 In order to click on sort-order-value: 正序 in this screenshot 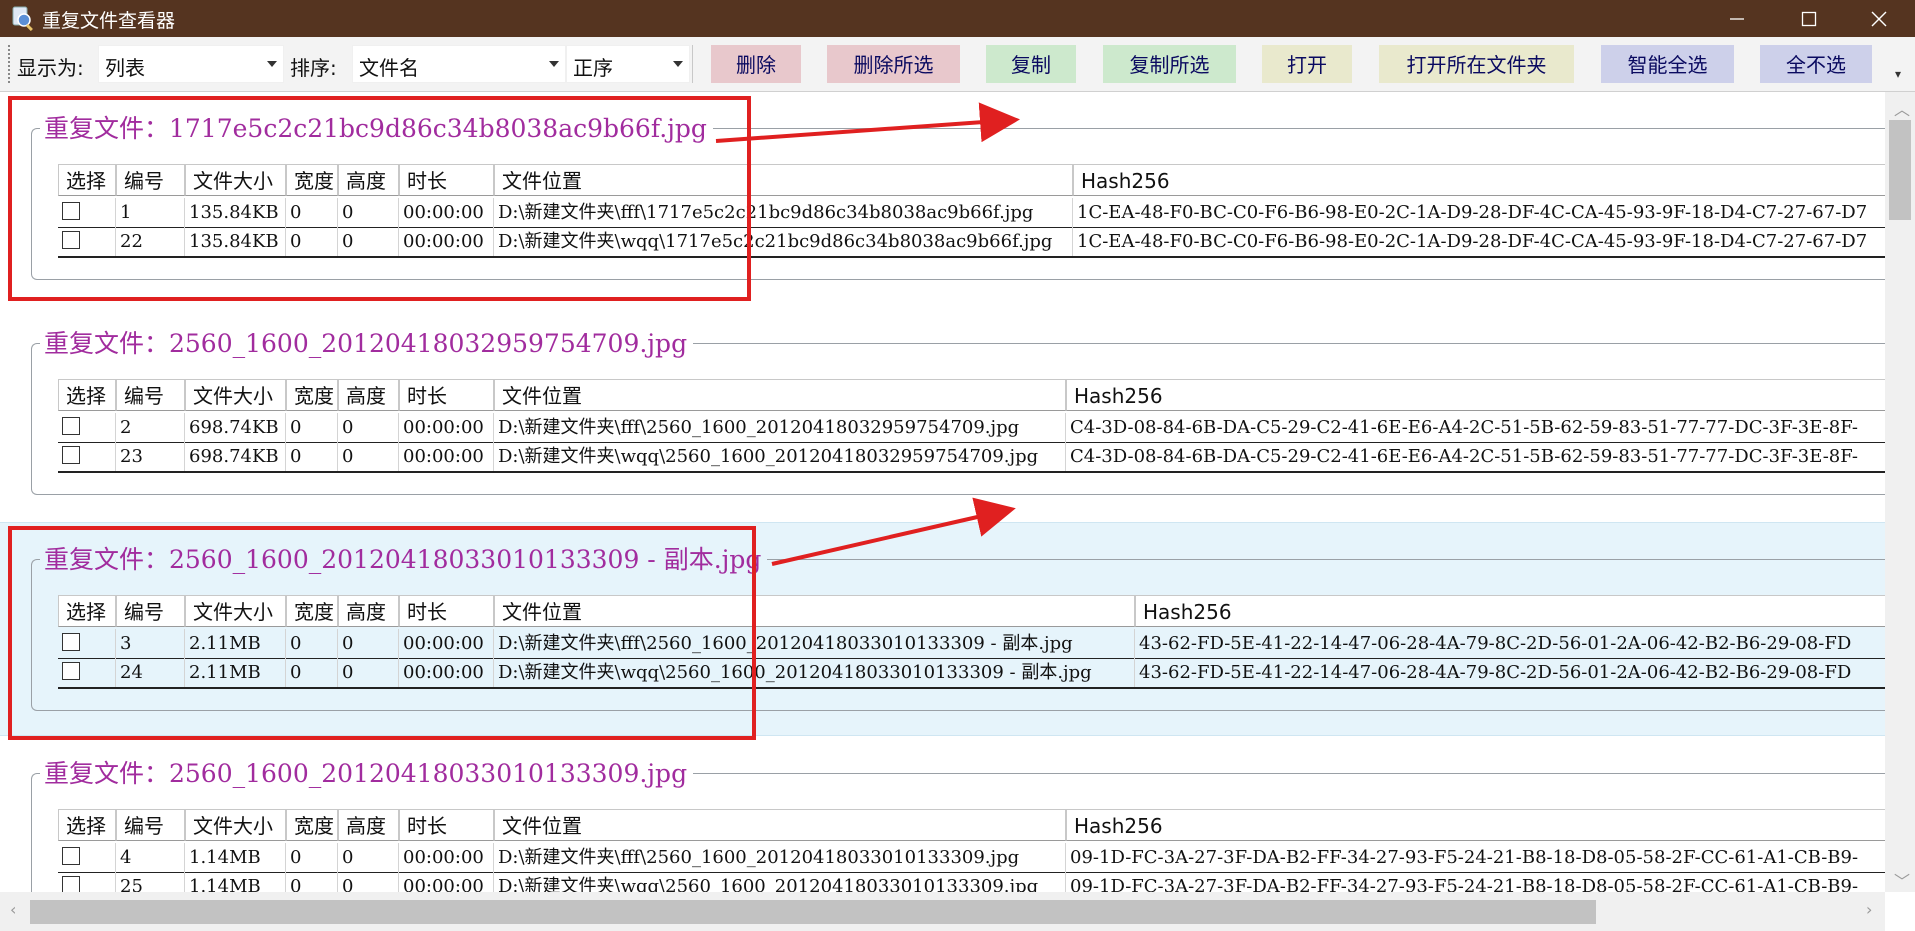, I will do `click(593, 68)`.